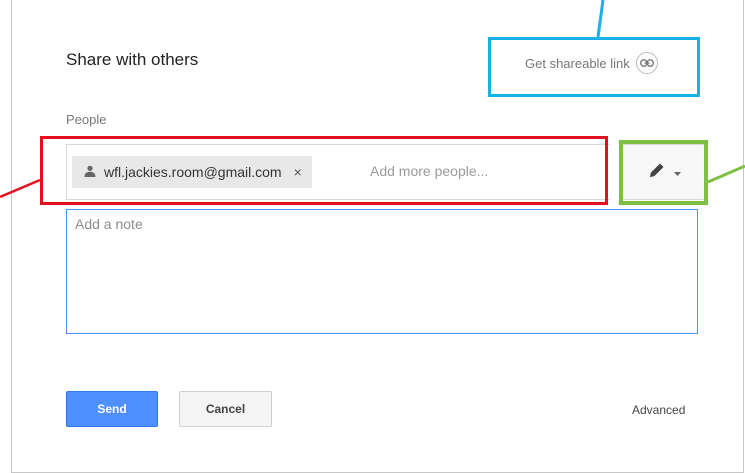 Image resolution: width=745 pixels, height=473 pixels. Describe the element at coordinates (726, 174) in the screenshot. I see `annotation-line-green` at that location.